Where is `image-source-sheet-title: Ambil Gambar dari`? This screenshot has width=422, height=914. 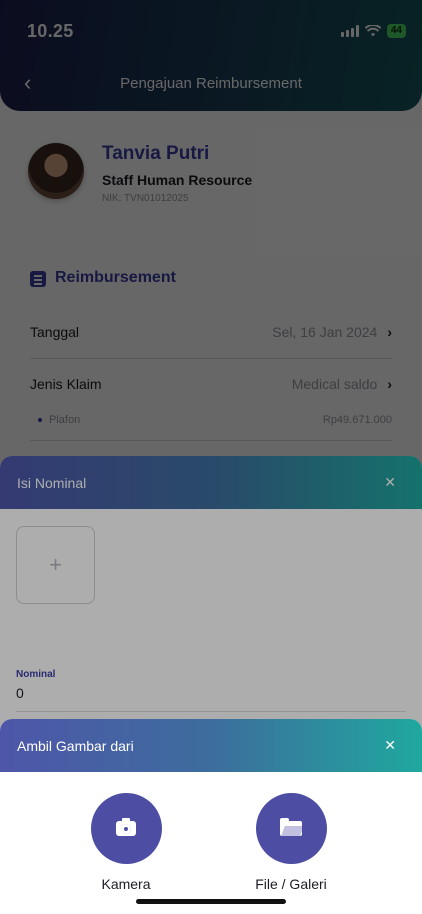
image-source-sheet-title: Ambil Gambar dari is located at coordinates (75, 745).